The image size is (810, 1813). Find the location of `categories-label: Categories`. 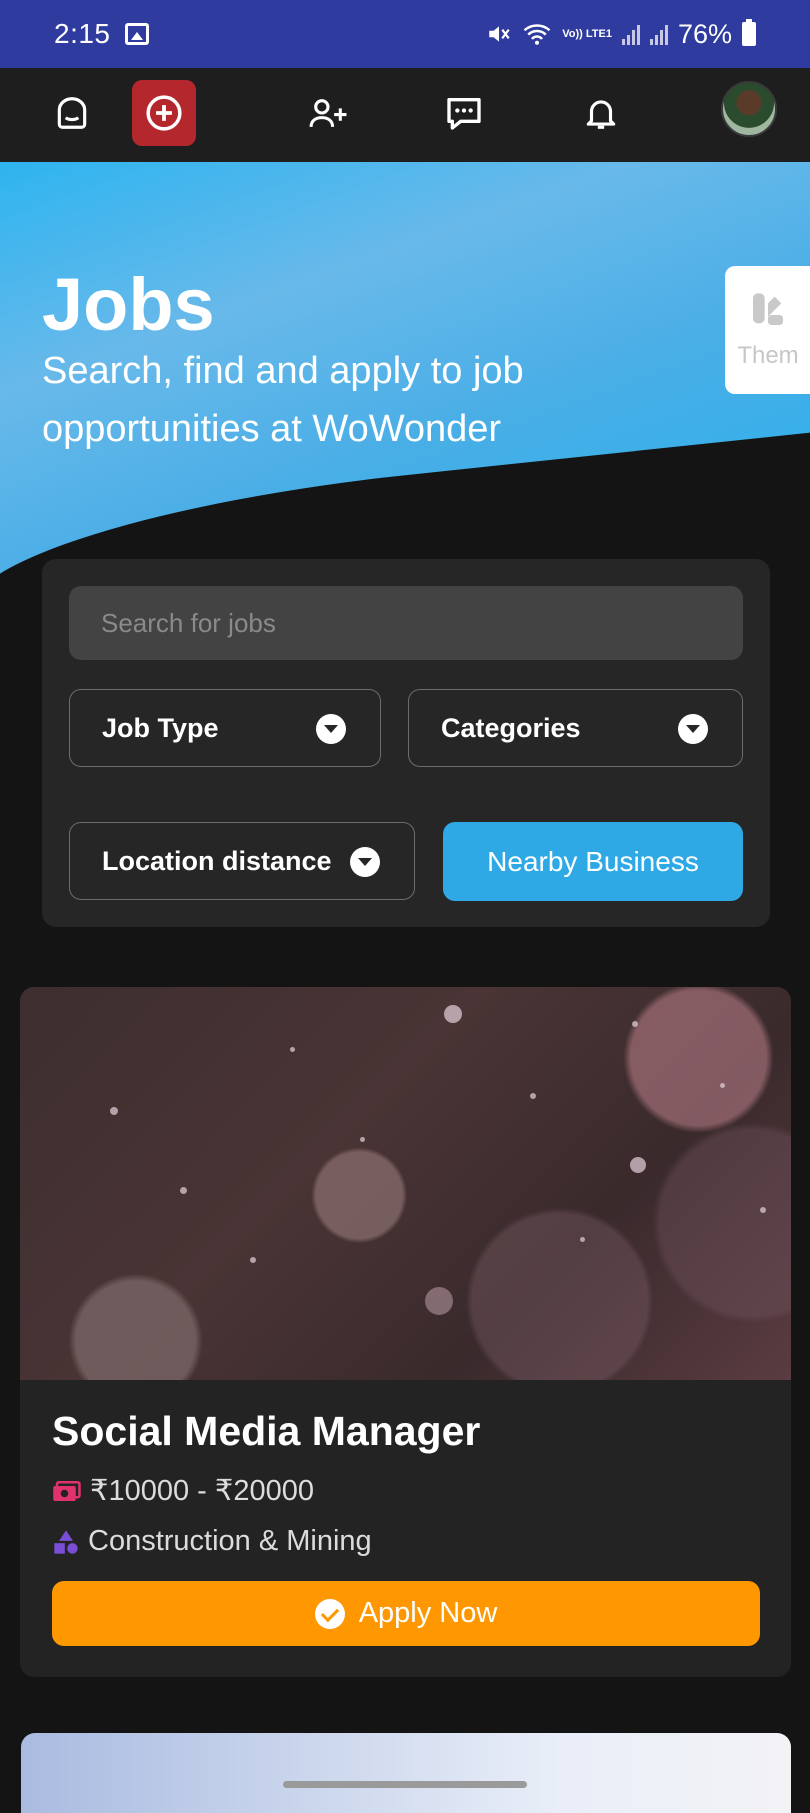

categories-label: Categories is located at coordinates (511, 727).